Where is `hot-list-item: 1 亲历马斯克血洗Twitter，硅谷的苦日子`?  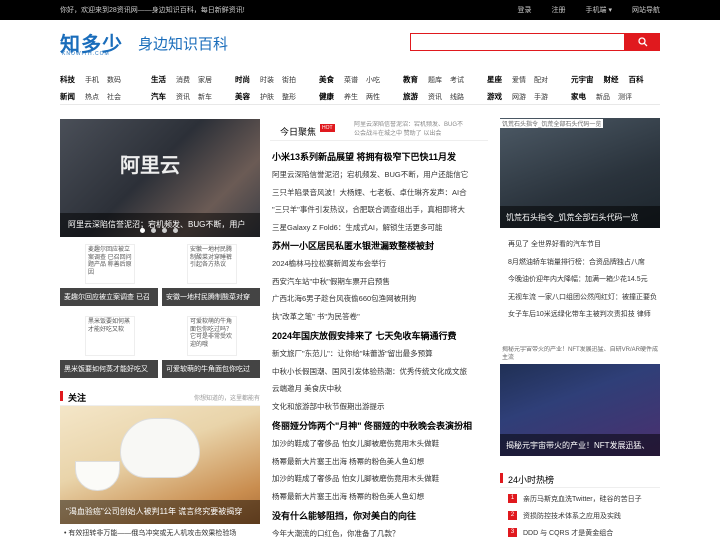 hot-list-item: 1 亲历马斯克血洗Twitter，硅谷的苦日子 is located at coordinates (584, 498).